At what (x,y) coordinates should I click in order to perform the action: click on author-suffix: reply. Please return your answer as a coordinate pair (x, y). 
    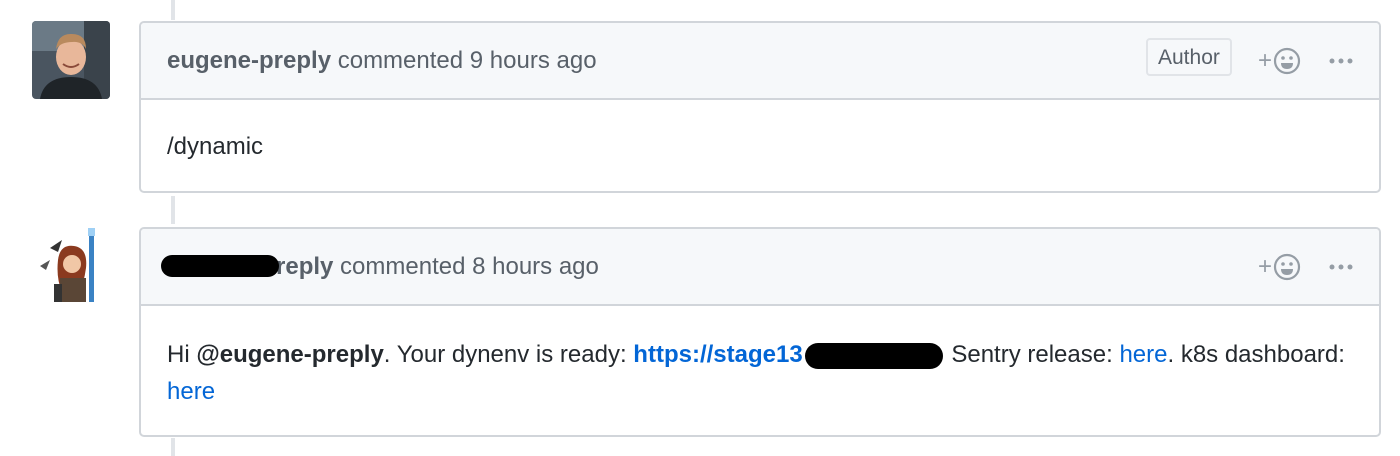
    Looking at the image, I should click on (305, 266).